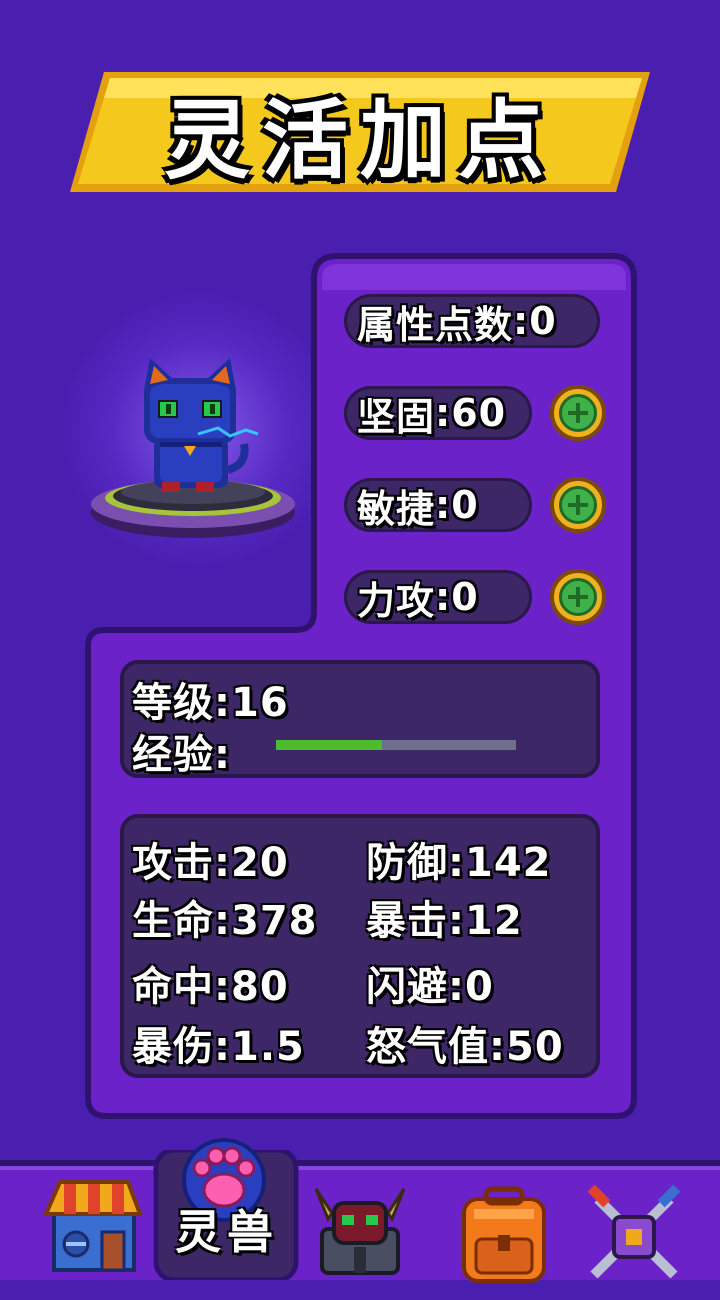  Describe the element at coordinates (396, 745) in the screenshot. I see `exp-bar` at that location.